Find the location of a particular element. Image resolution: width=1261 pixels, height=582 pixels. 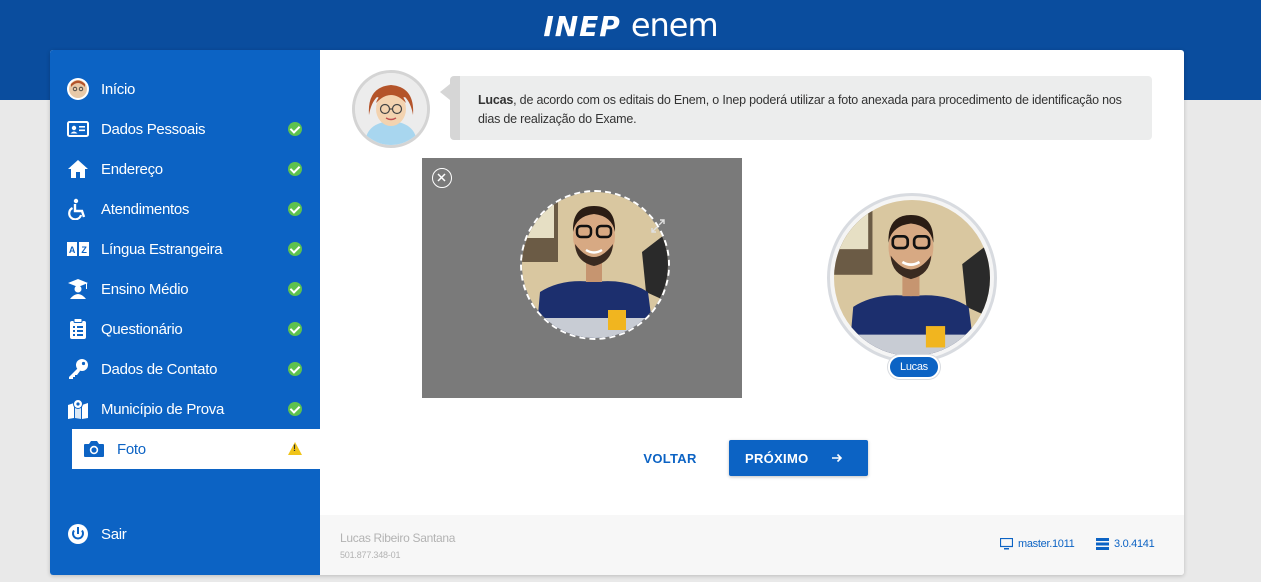

user-cpf: 501.877.348-01 is located at coordinates (370, 555).